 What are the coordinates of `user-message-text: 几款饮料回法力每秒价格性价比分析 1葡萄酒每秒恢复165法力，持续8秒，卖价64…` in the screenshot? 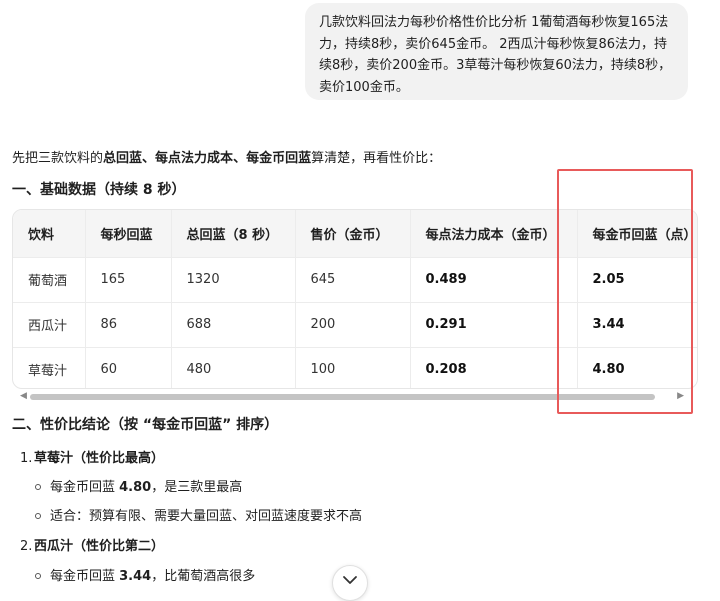 It's located at (495, 55).